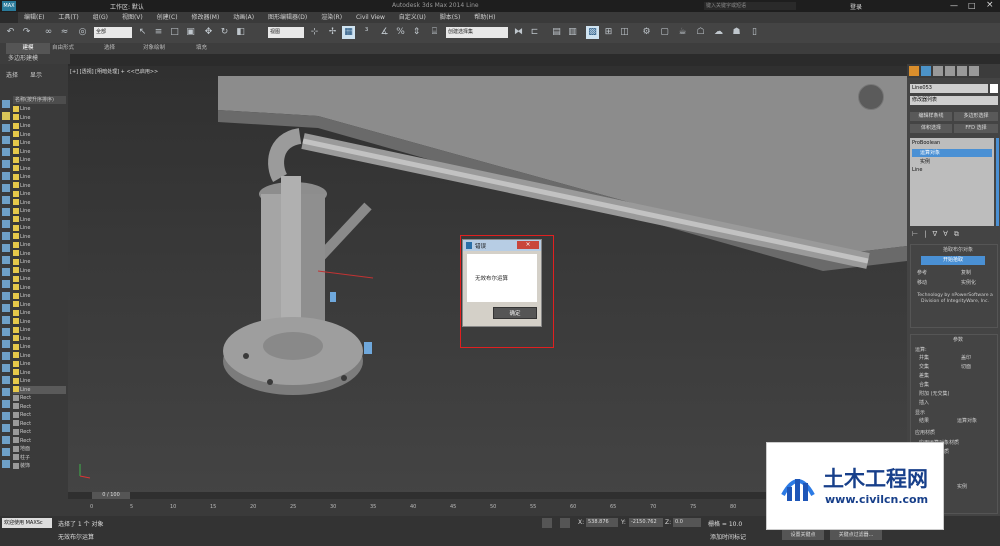 The image size is (1000, 546). Describe the element at coordinates (6, 380) in the screenshot. I see `display-filter-icon` at that location.